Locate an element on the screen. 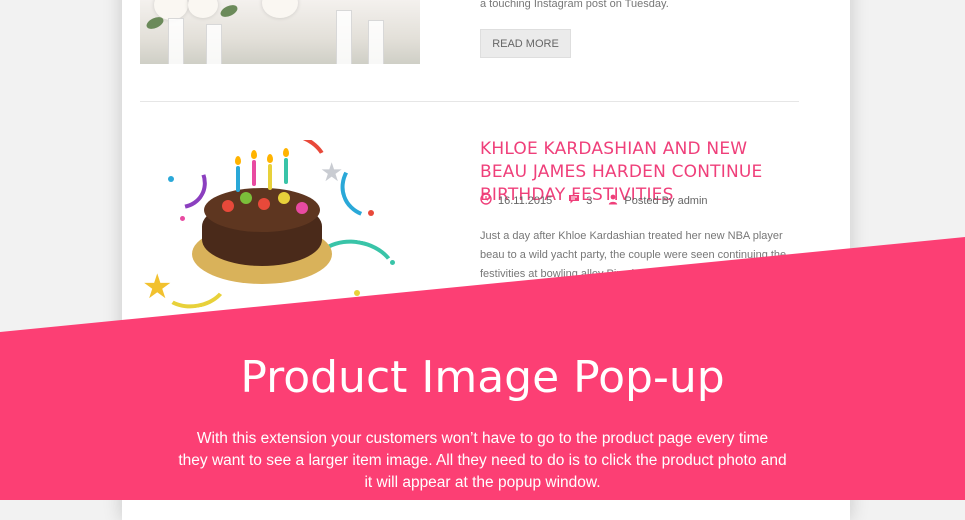  post-date: 16.11.2015 is located at coordinates (516, 200).